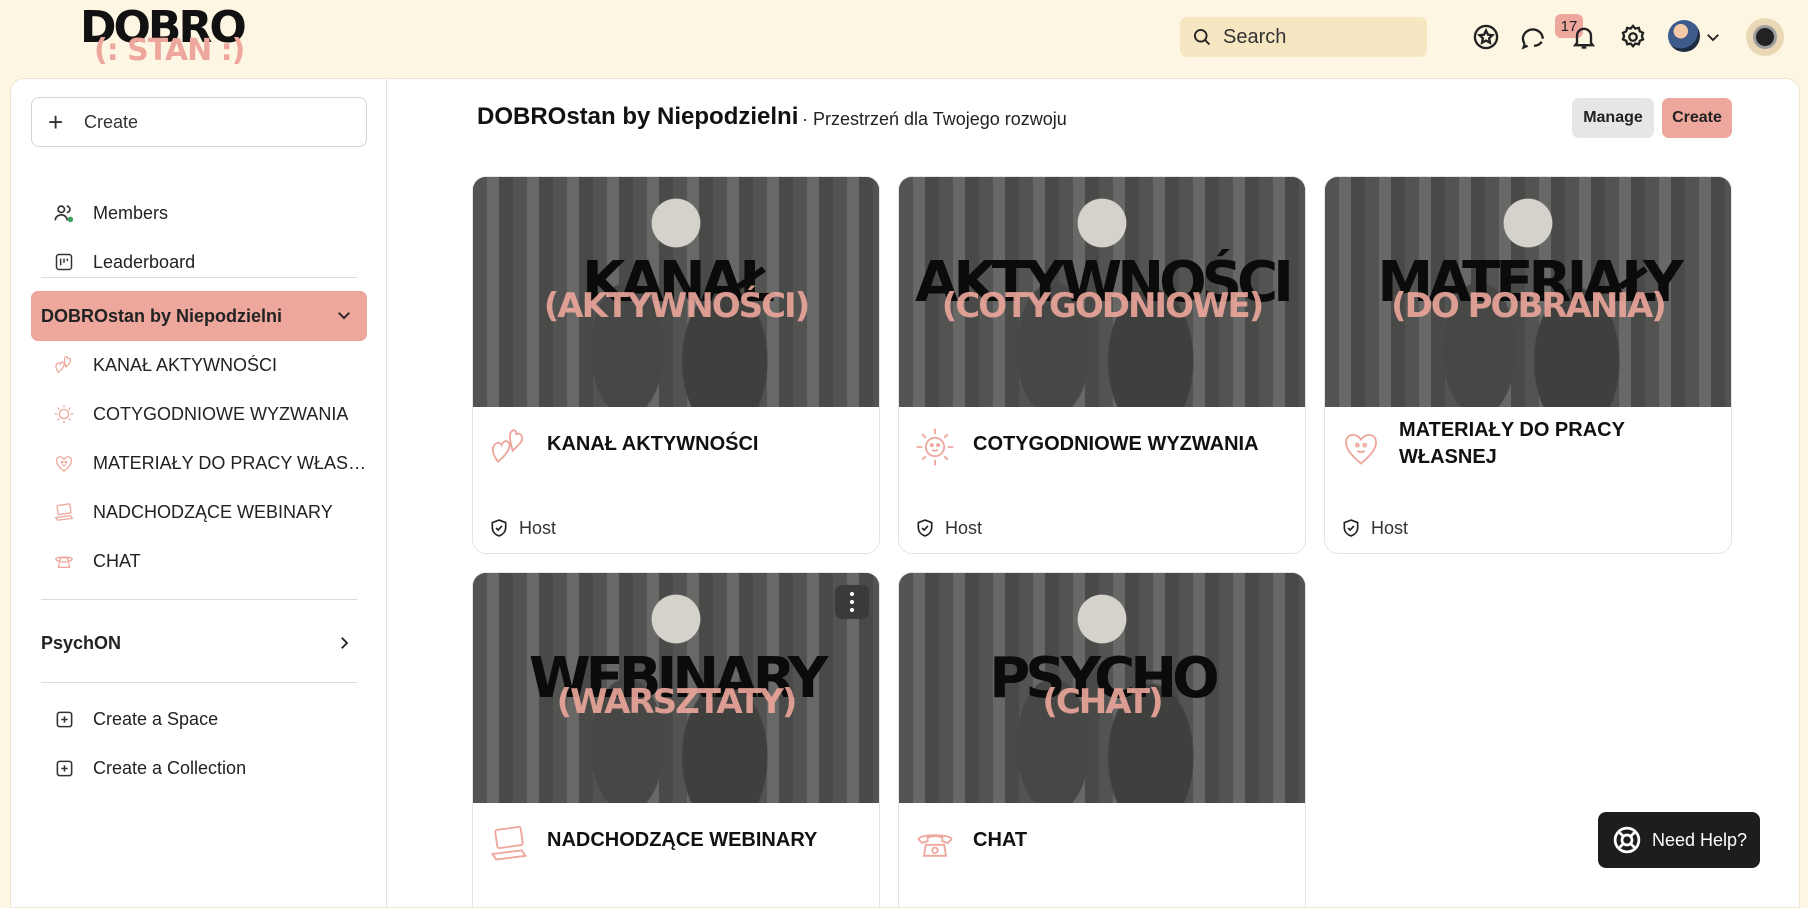 This screenshot has width=1808, height=908. Describe the element at coordinates (199, 643) in the screenshot. I see `sidebar-group-psychon: PsychON` at that location.